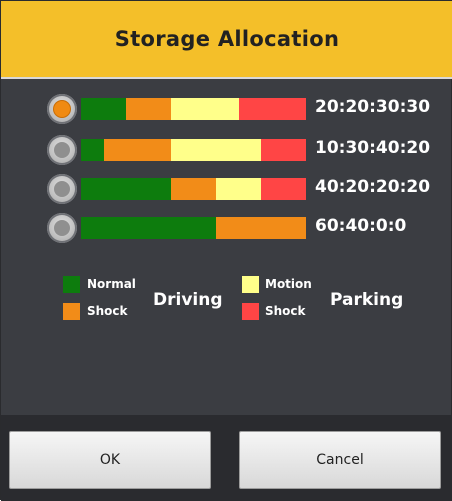 This screenshot has width=452, height=501. I want to click on allocation-option-4: 60:40:0:0, so click(247, 229).